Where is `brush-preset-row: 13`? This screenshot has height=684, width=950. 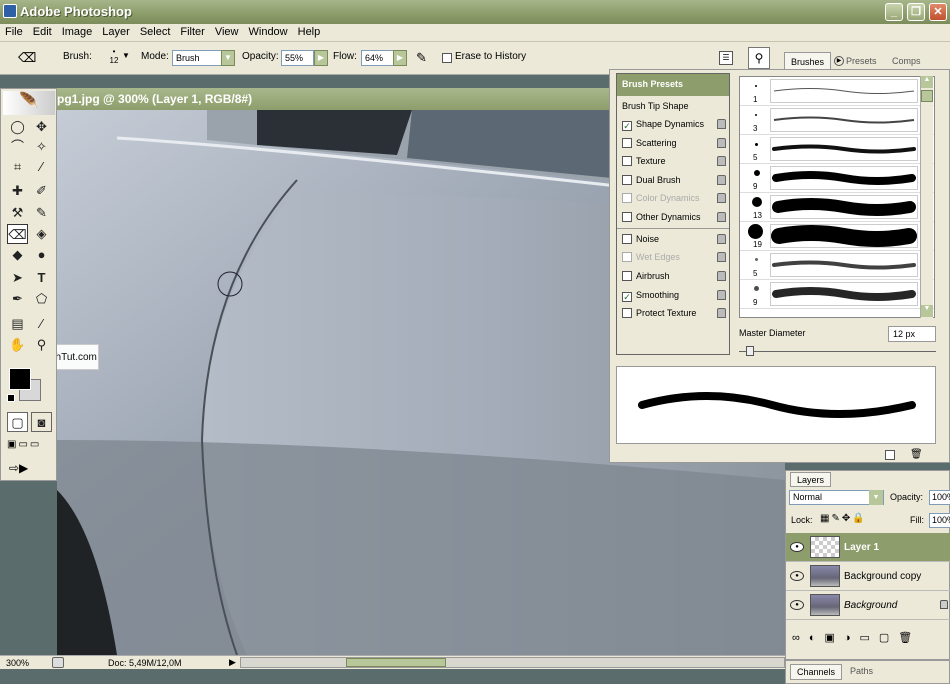
brush-preset-row: 13 is located at coordinates (837, 207).